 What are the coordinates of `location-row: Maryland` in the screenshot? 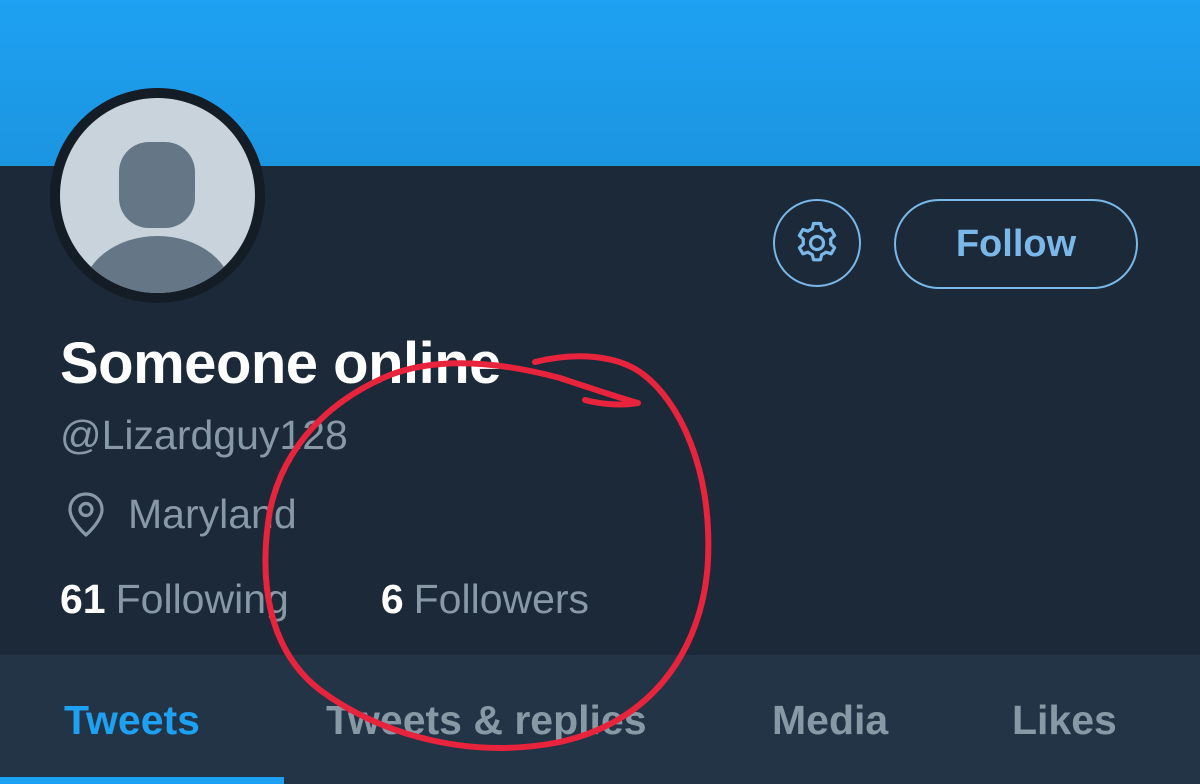 It's located at (178, 514).